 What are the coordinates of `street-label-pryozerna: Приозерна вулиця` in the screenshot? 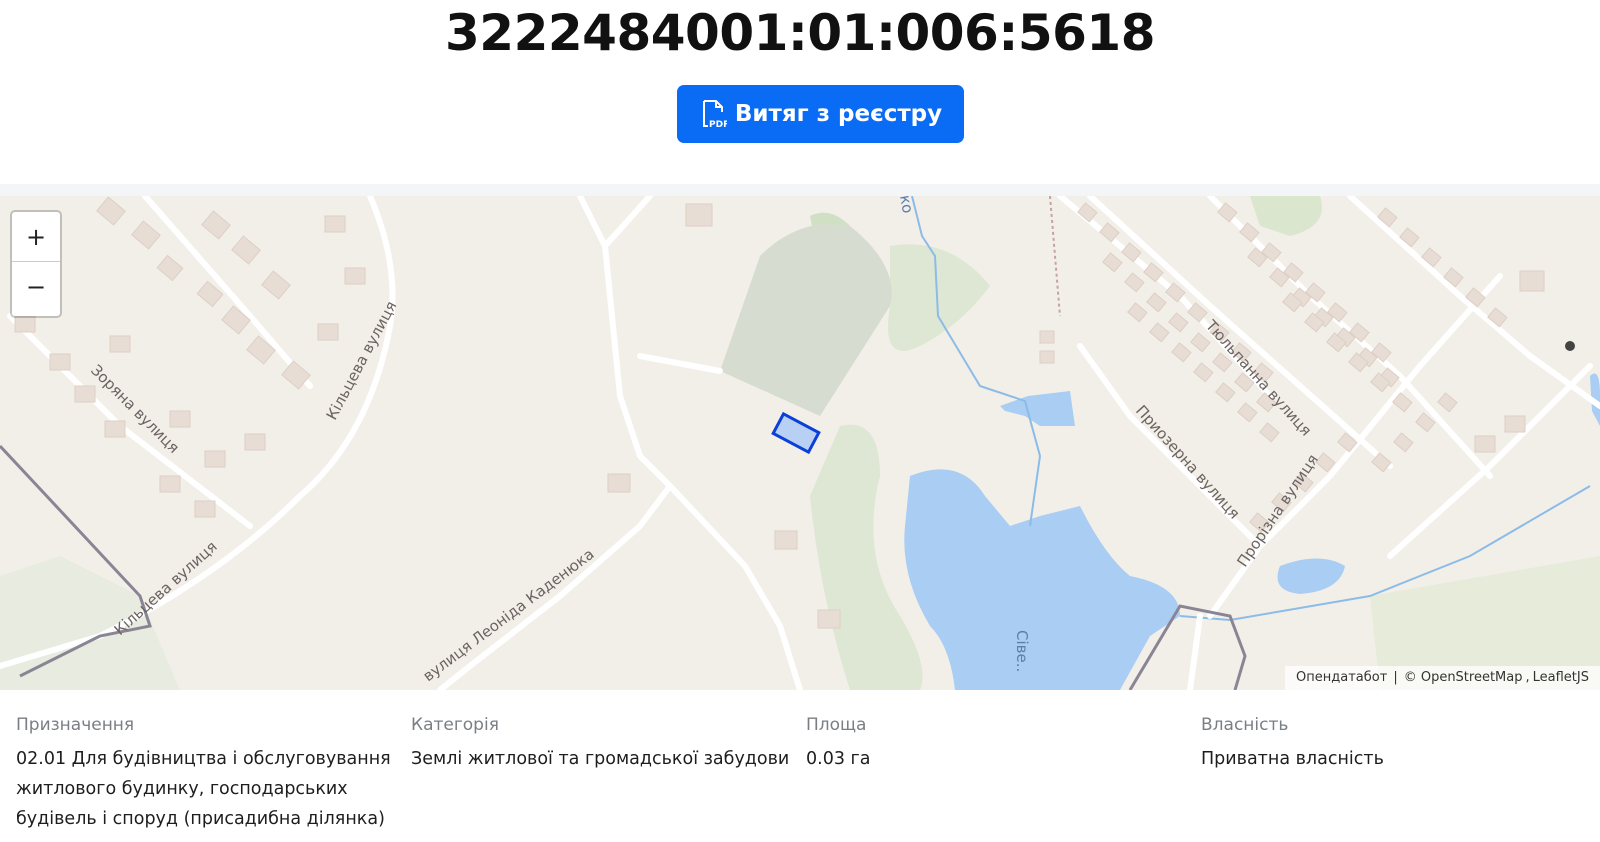 It's located at (1187, 462).